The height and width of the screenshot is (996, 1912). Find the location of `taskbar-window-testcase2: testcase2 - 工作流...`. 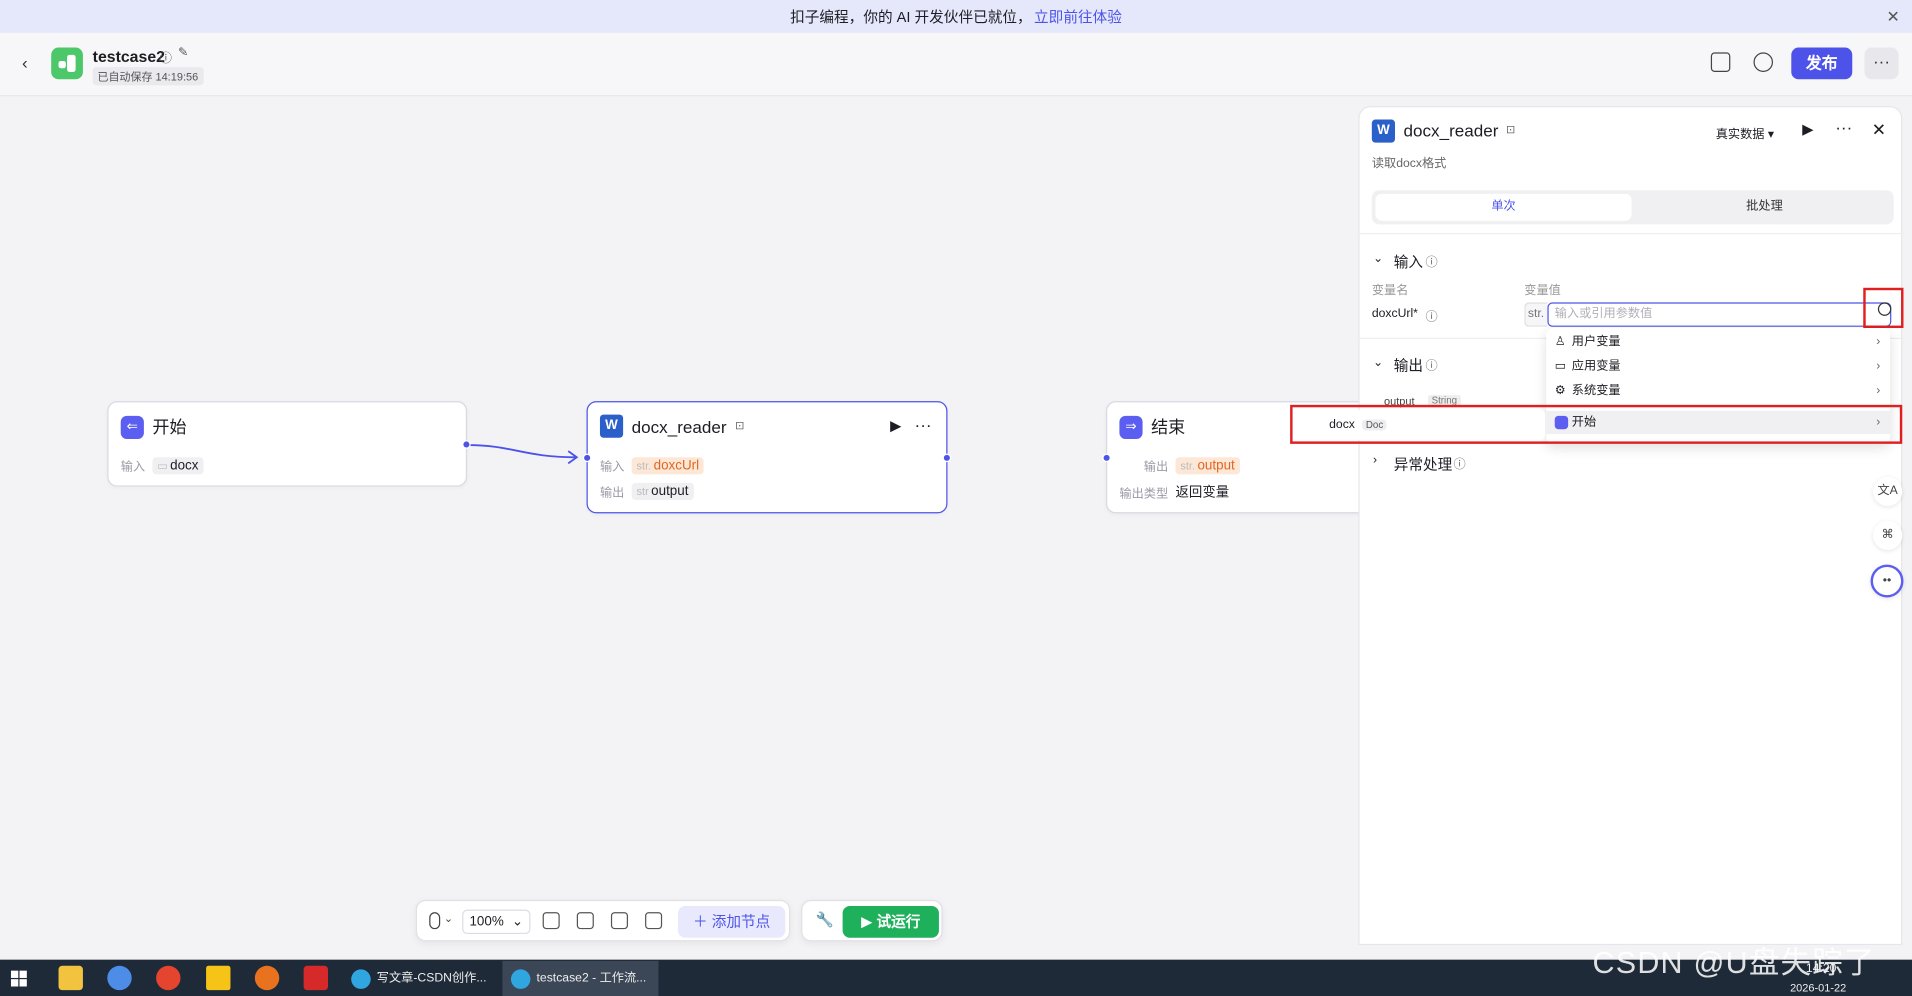

taskbar-window-testcase2: testcase2 - 工作流... is located at coordinates (580, 978).